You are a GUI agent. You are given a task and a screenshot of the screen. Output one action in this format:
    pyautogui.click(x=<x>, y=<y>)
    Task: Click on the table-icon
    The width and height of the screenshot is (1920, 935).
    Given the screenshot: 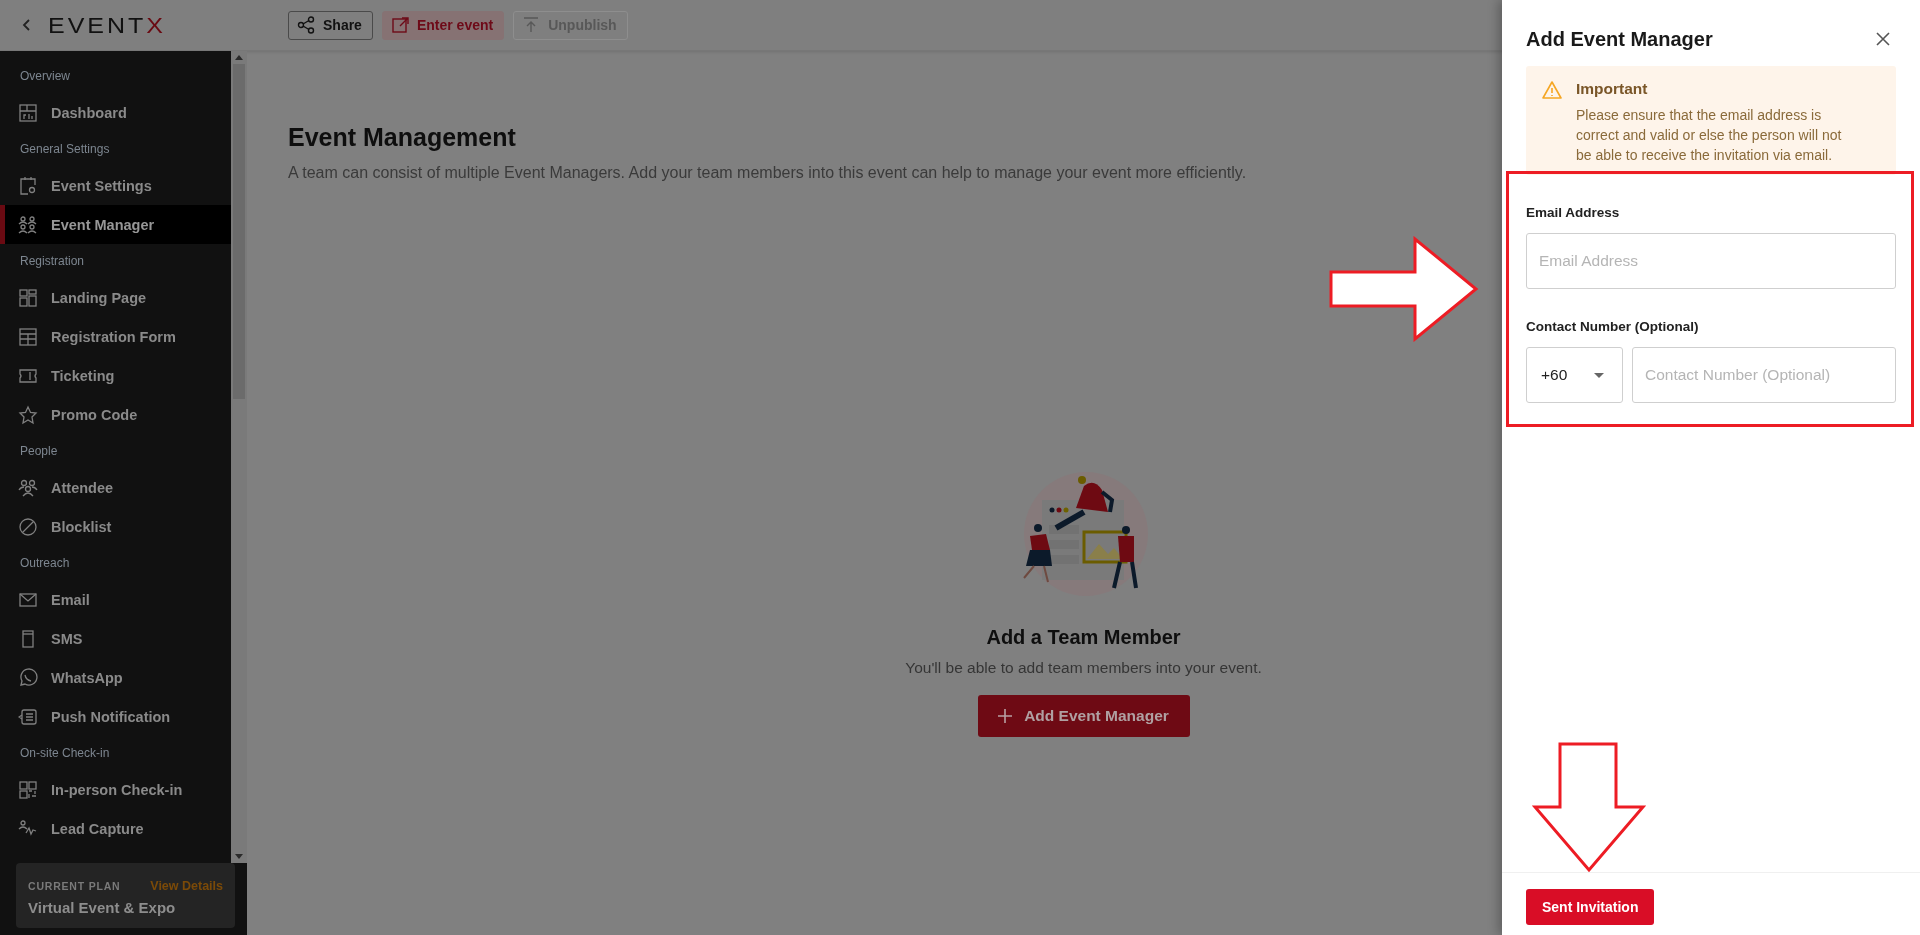 What is the action you would take?
    pyautogui.click(x=28, y=336)
    